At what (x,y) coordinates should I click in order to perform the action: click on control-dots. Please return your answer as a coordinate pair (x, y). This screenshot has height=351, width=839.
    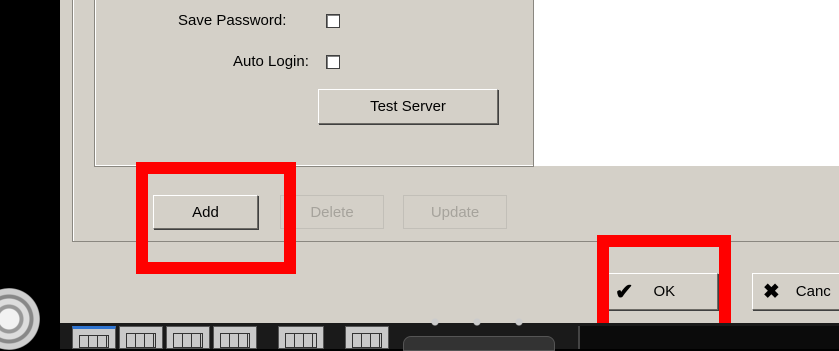
    Looking at the image, I should click on (484, 322).